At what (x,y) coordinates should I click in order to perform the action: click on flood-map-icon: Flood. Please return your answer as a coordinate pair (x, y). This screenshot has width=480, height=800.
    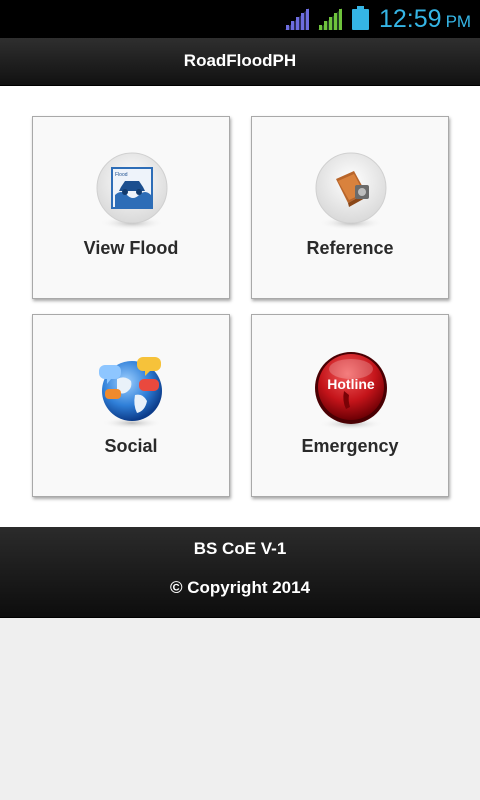
    Looking at the image, I should click on (132, 191).